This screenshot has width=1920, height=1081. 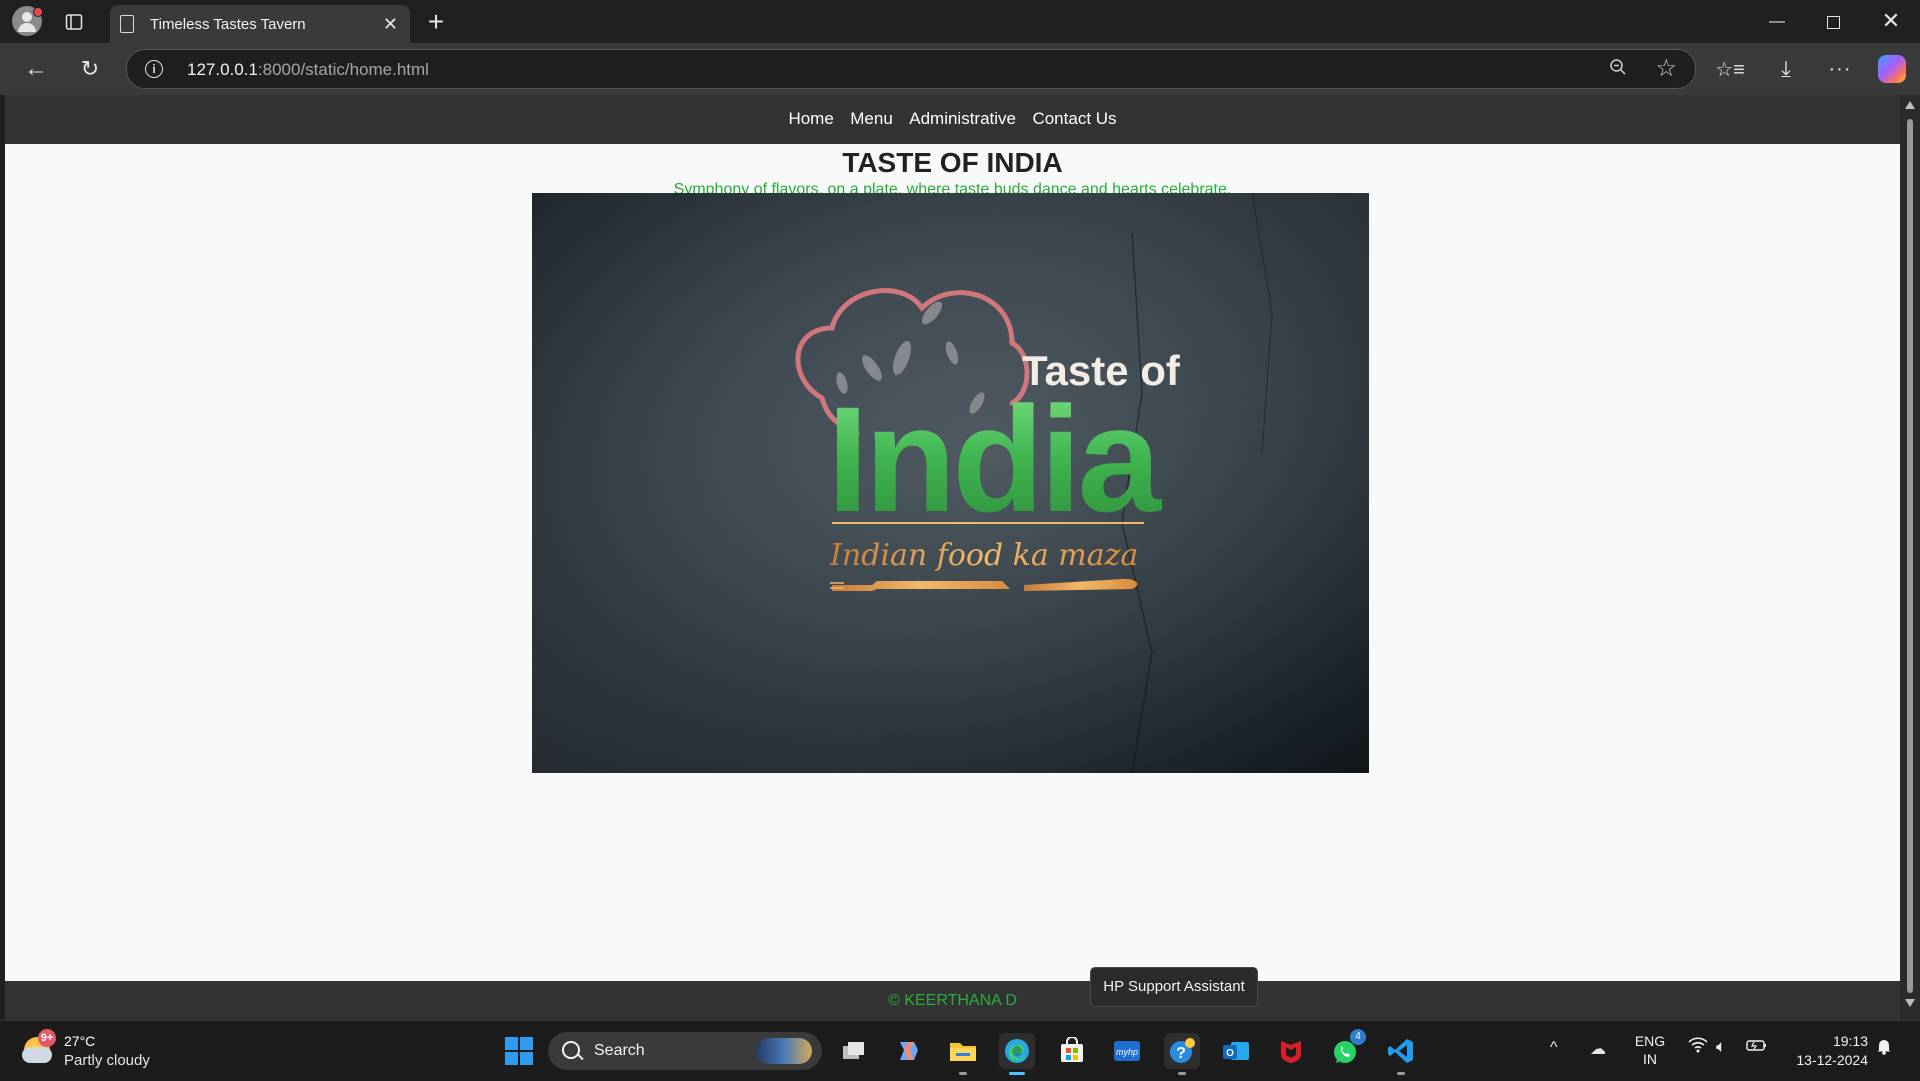 I want to click on scrollbar-thumb, so click(x=1910, y=556).